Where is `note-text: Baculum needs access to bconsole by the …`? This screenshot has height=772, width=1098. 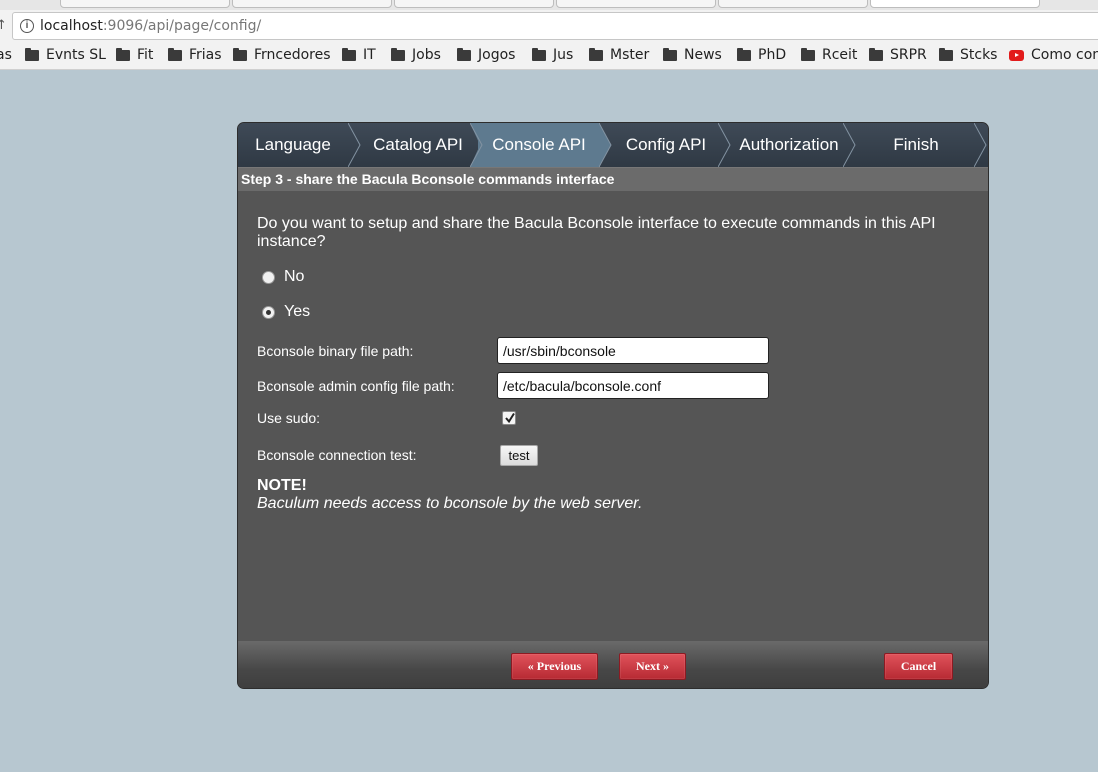 note-text: Baculum needs access to bconsole by the … is located at coordinates (450, 503).